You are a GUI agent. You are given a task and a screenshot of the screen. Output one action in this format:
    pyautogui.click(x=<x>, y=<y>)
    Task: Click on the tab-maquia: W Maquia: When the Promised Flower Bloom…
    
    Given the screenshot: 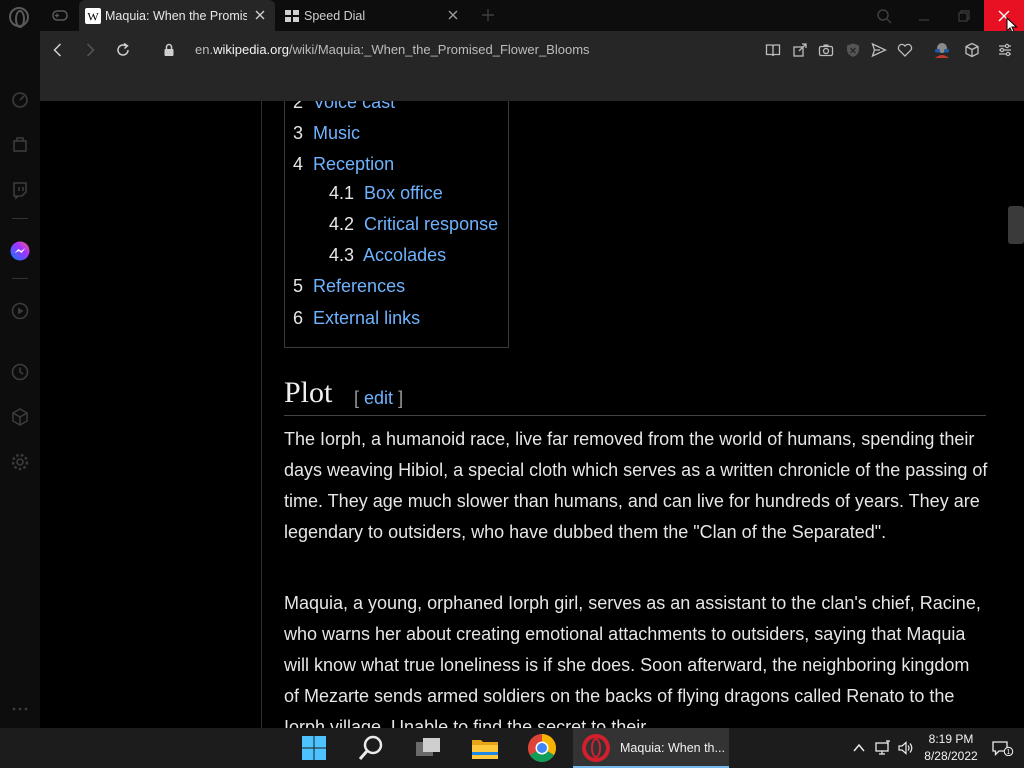 What is the action you would take?
    pyautogui.click(x=177, y=15)
    